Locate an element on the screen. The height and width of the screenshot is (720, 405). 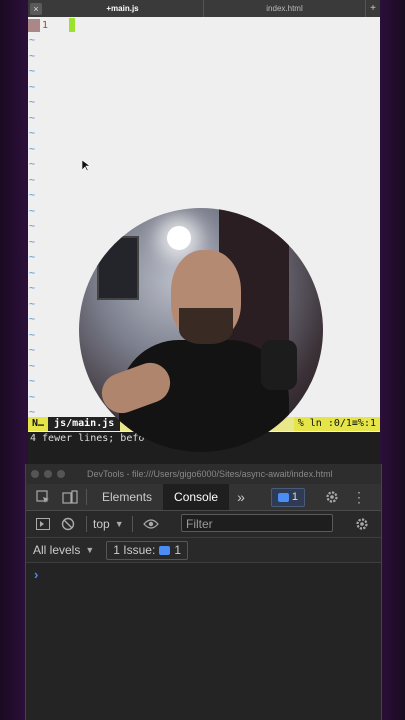
settings-gear-icon is located at coordinates (332, 497).